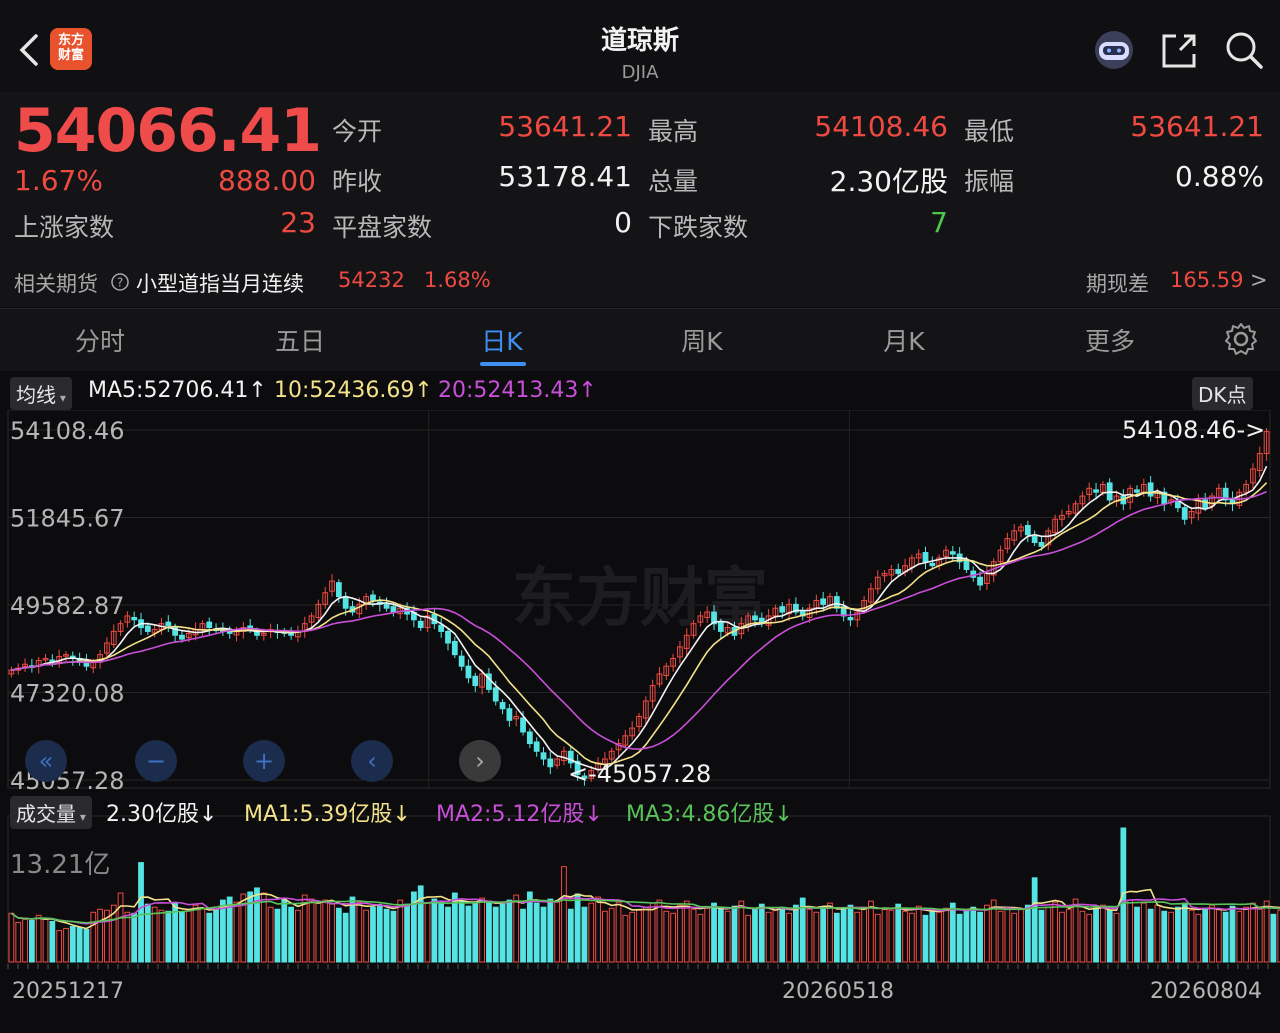 This screenshot has width=1280, height=1033. Describe the element at coordinates (1110, 340) in the screenshot. I see `tab-5: 更多` at that location.